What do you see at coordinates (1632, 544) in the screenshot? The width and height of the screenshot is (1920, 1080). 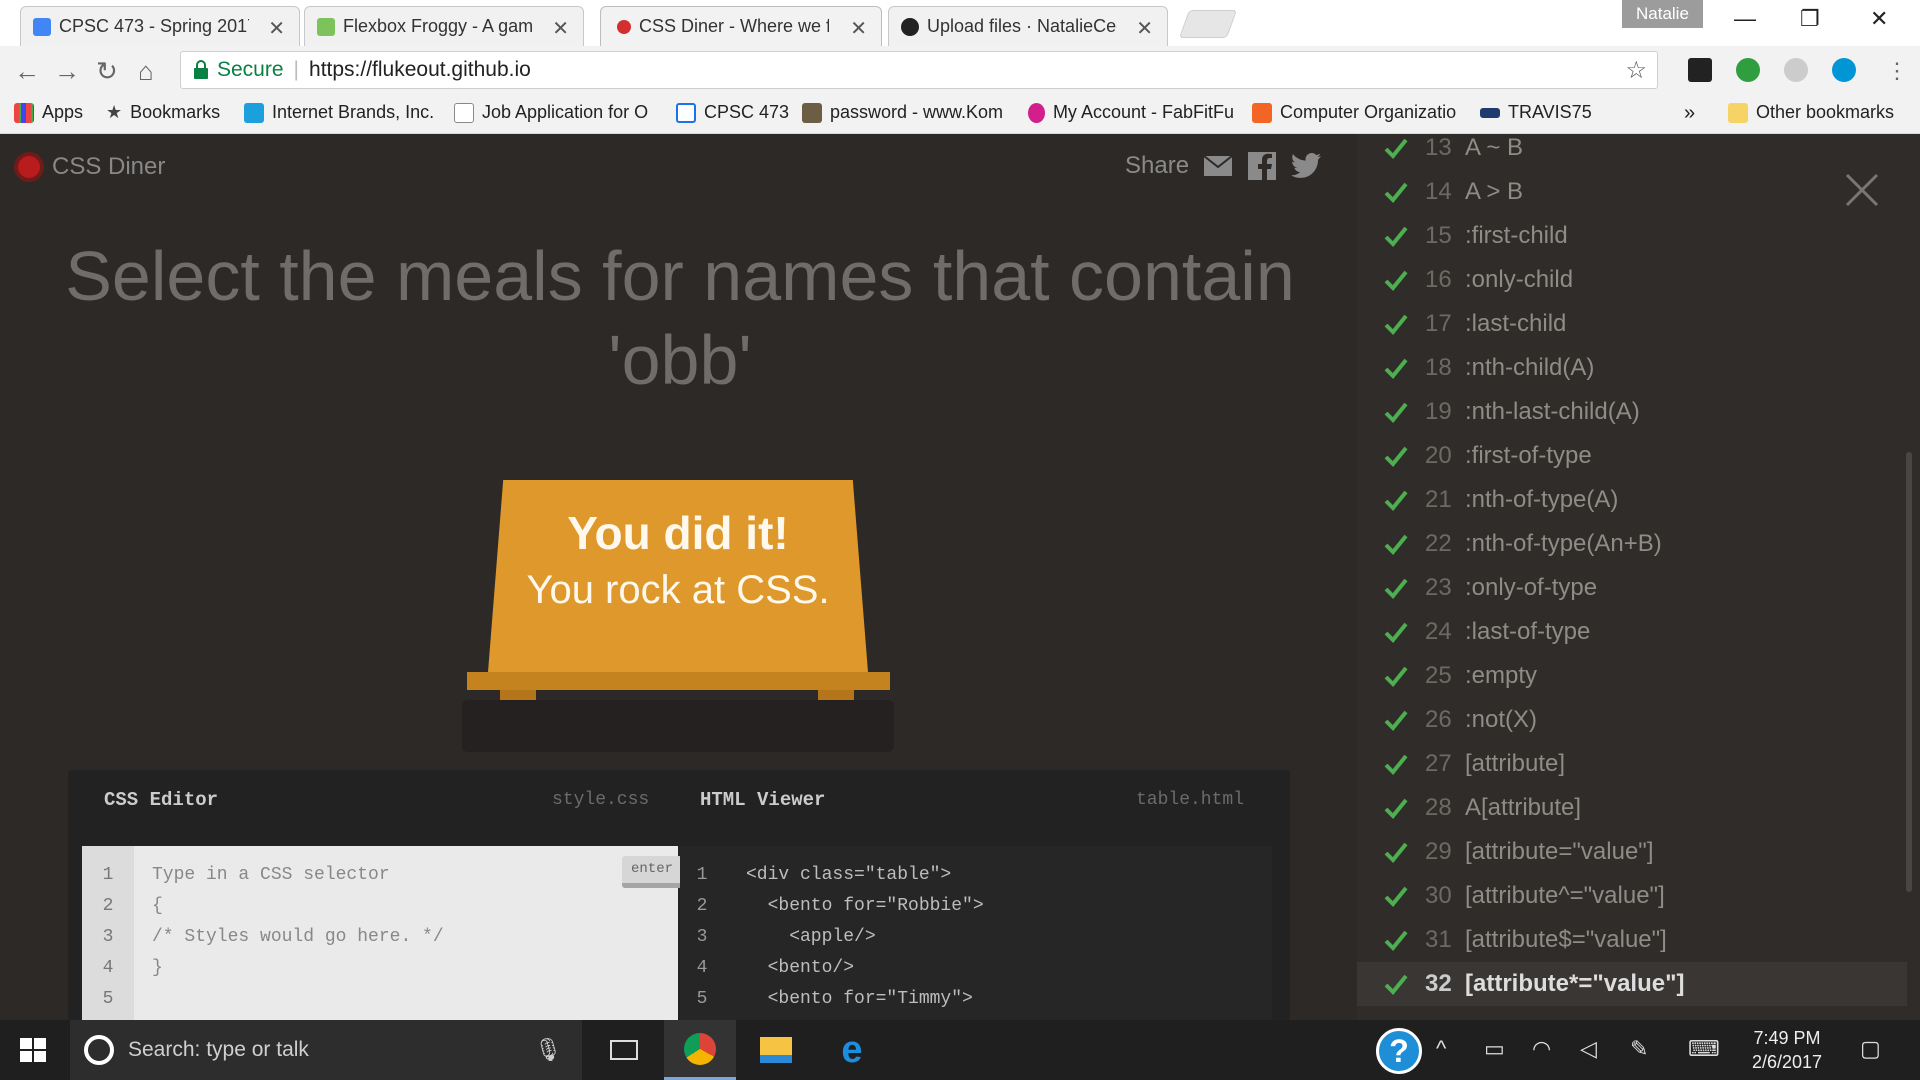 I see `level-item: 22:nth-of-type(An+B)` at bounding box center [1632, 544].